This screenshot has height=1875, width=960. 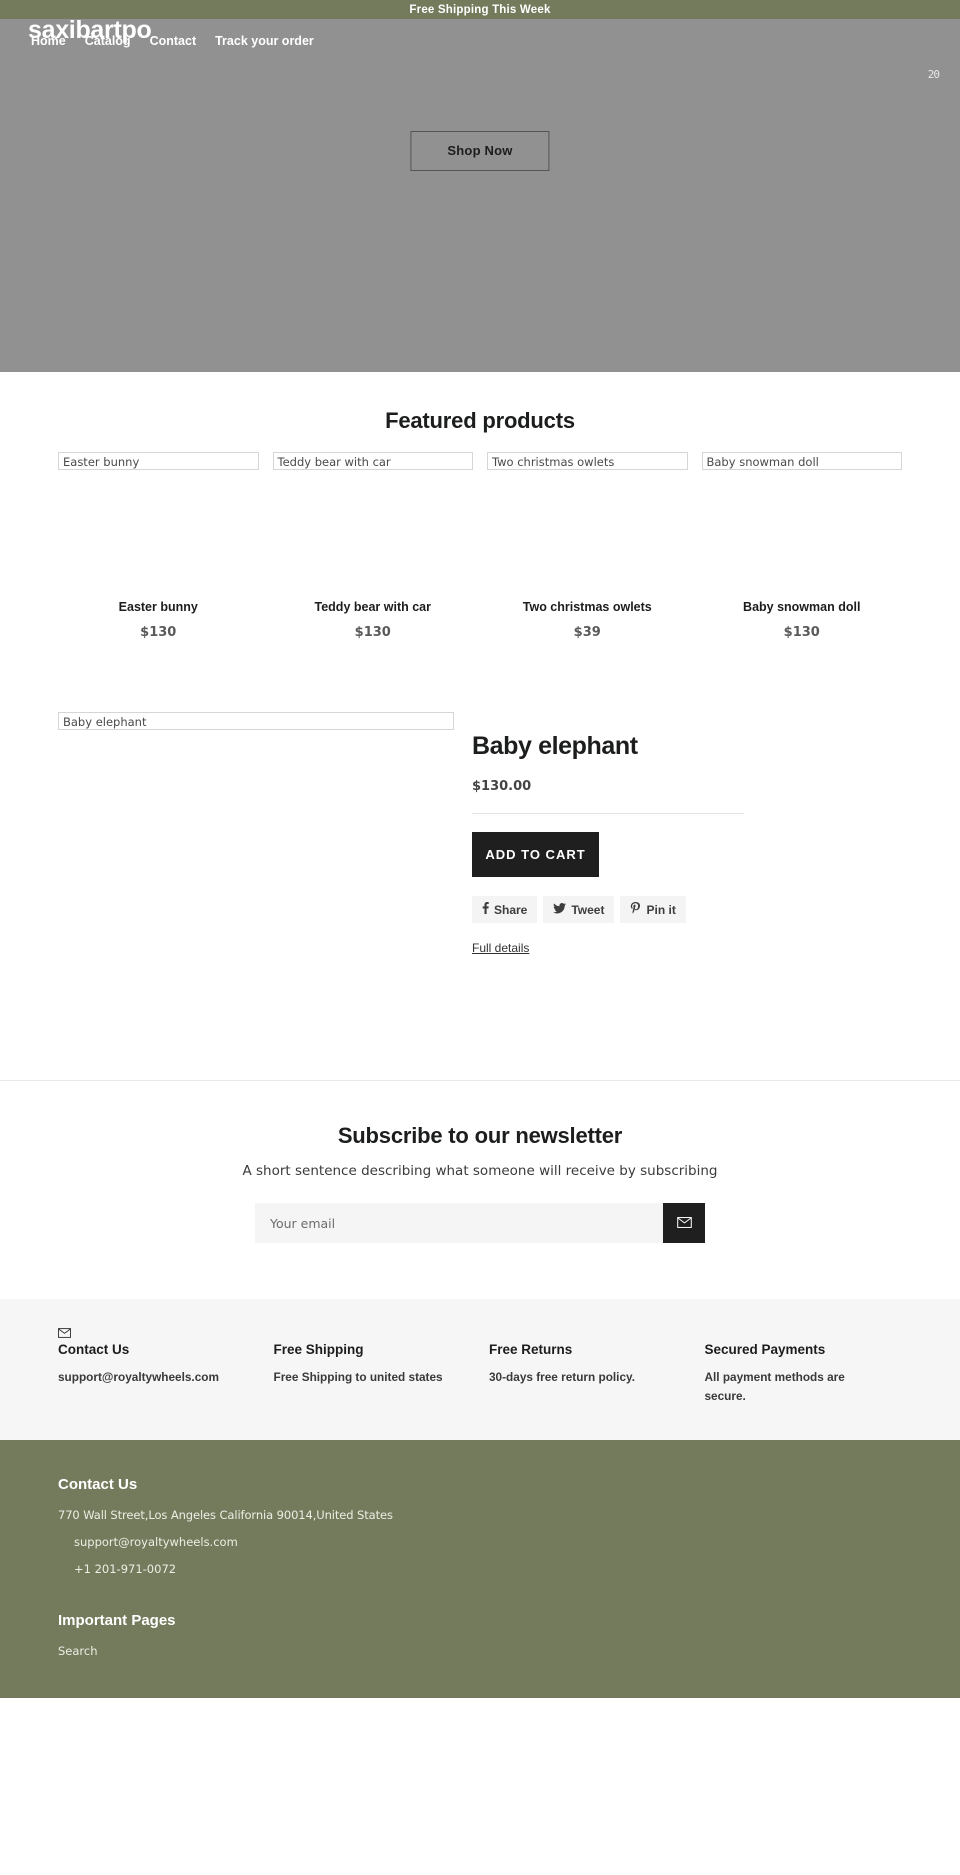 I want to click on social-share-row: Share Tweet Pin it, so click(x=687, y=909).